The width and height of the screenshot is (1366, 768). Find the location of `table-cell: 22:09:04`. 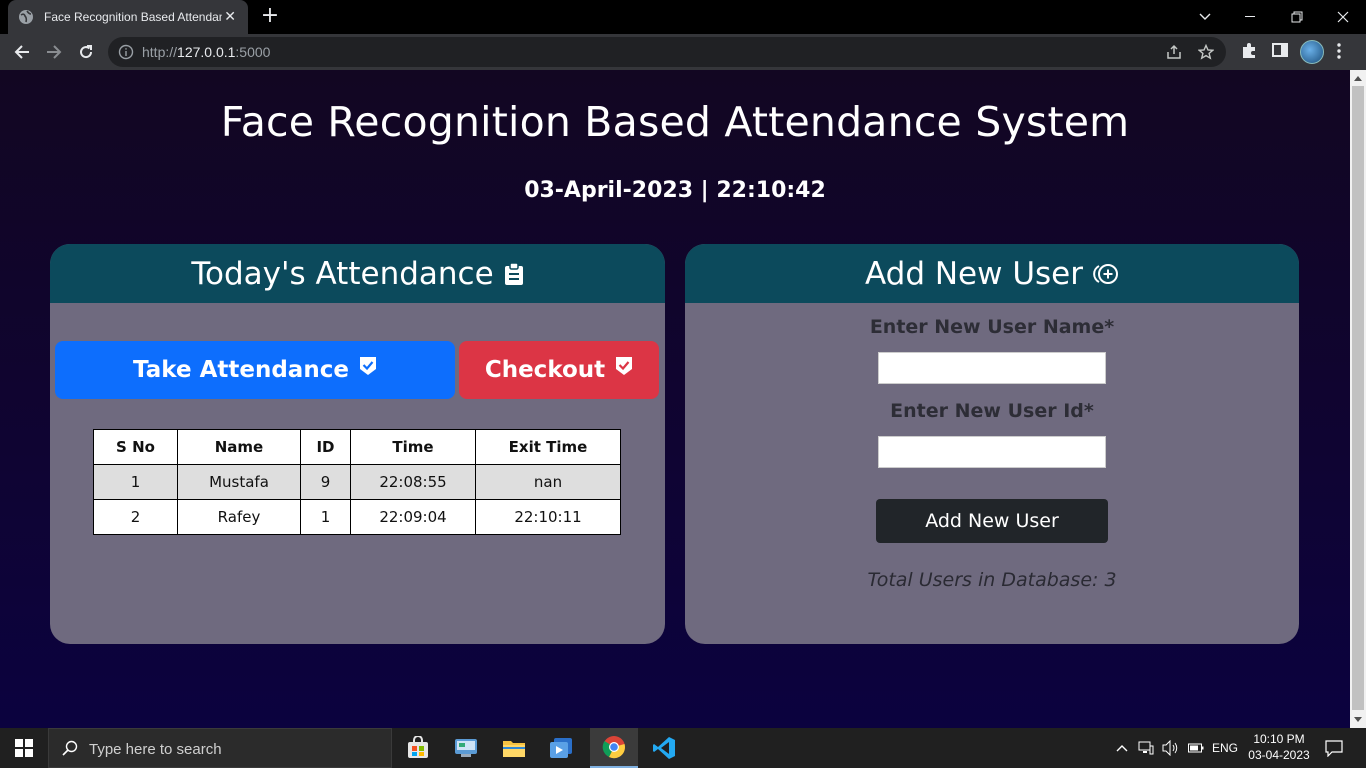

table-cell: 22:09:04 is located at coordinates (413, 517).